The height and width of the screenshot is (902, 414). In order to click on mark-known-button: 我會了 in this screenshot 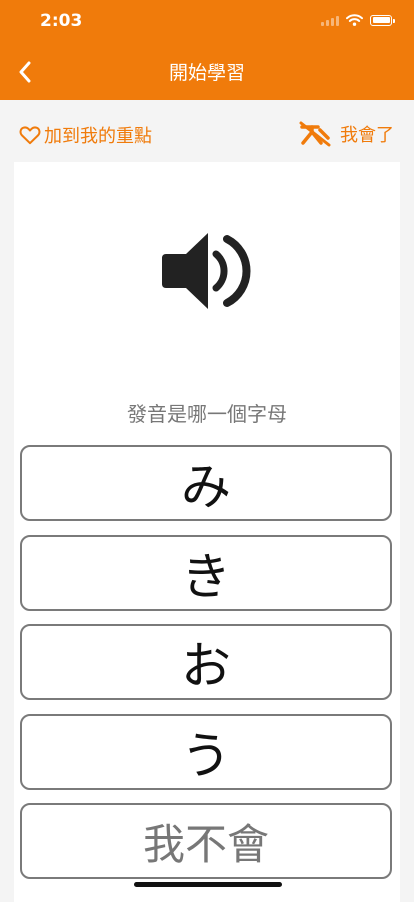, I will do `click(346, 134)`.